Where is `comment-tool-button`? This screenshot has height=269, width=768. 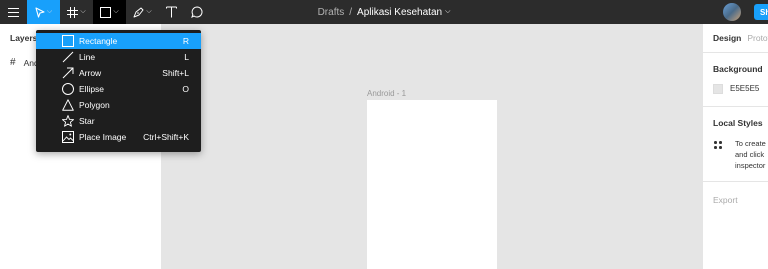
comment-tool-button is located at coordinates (197, 12).